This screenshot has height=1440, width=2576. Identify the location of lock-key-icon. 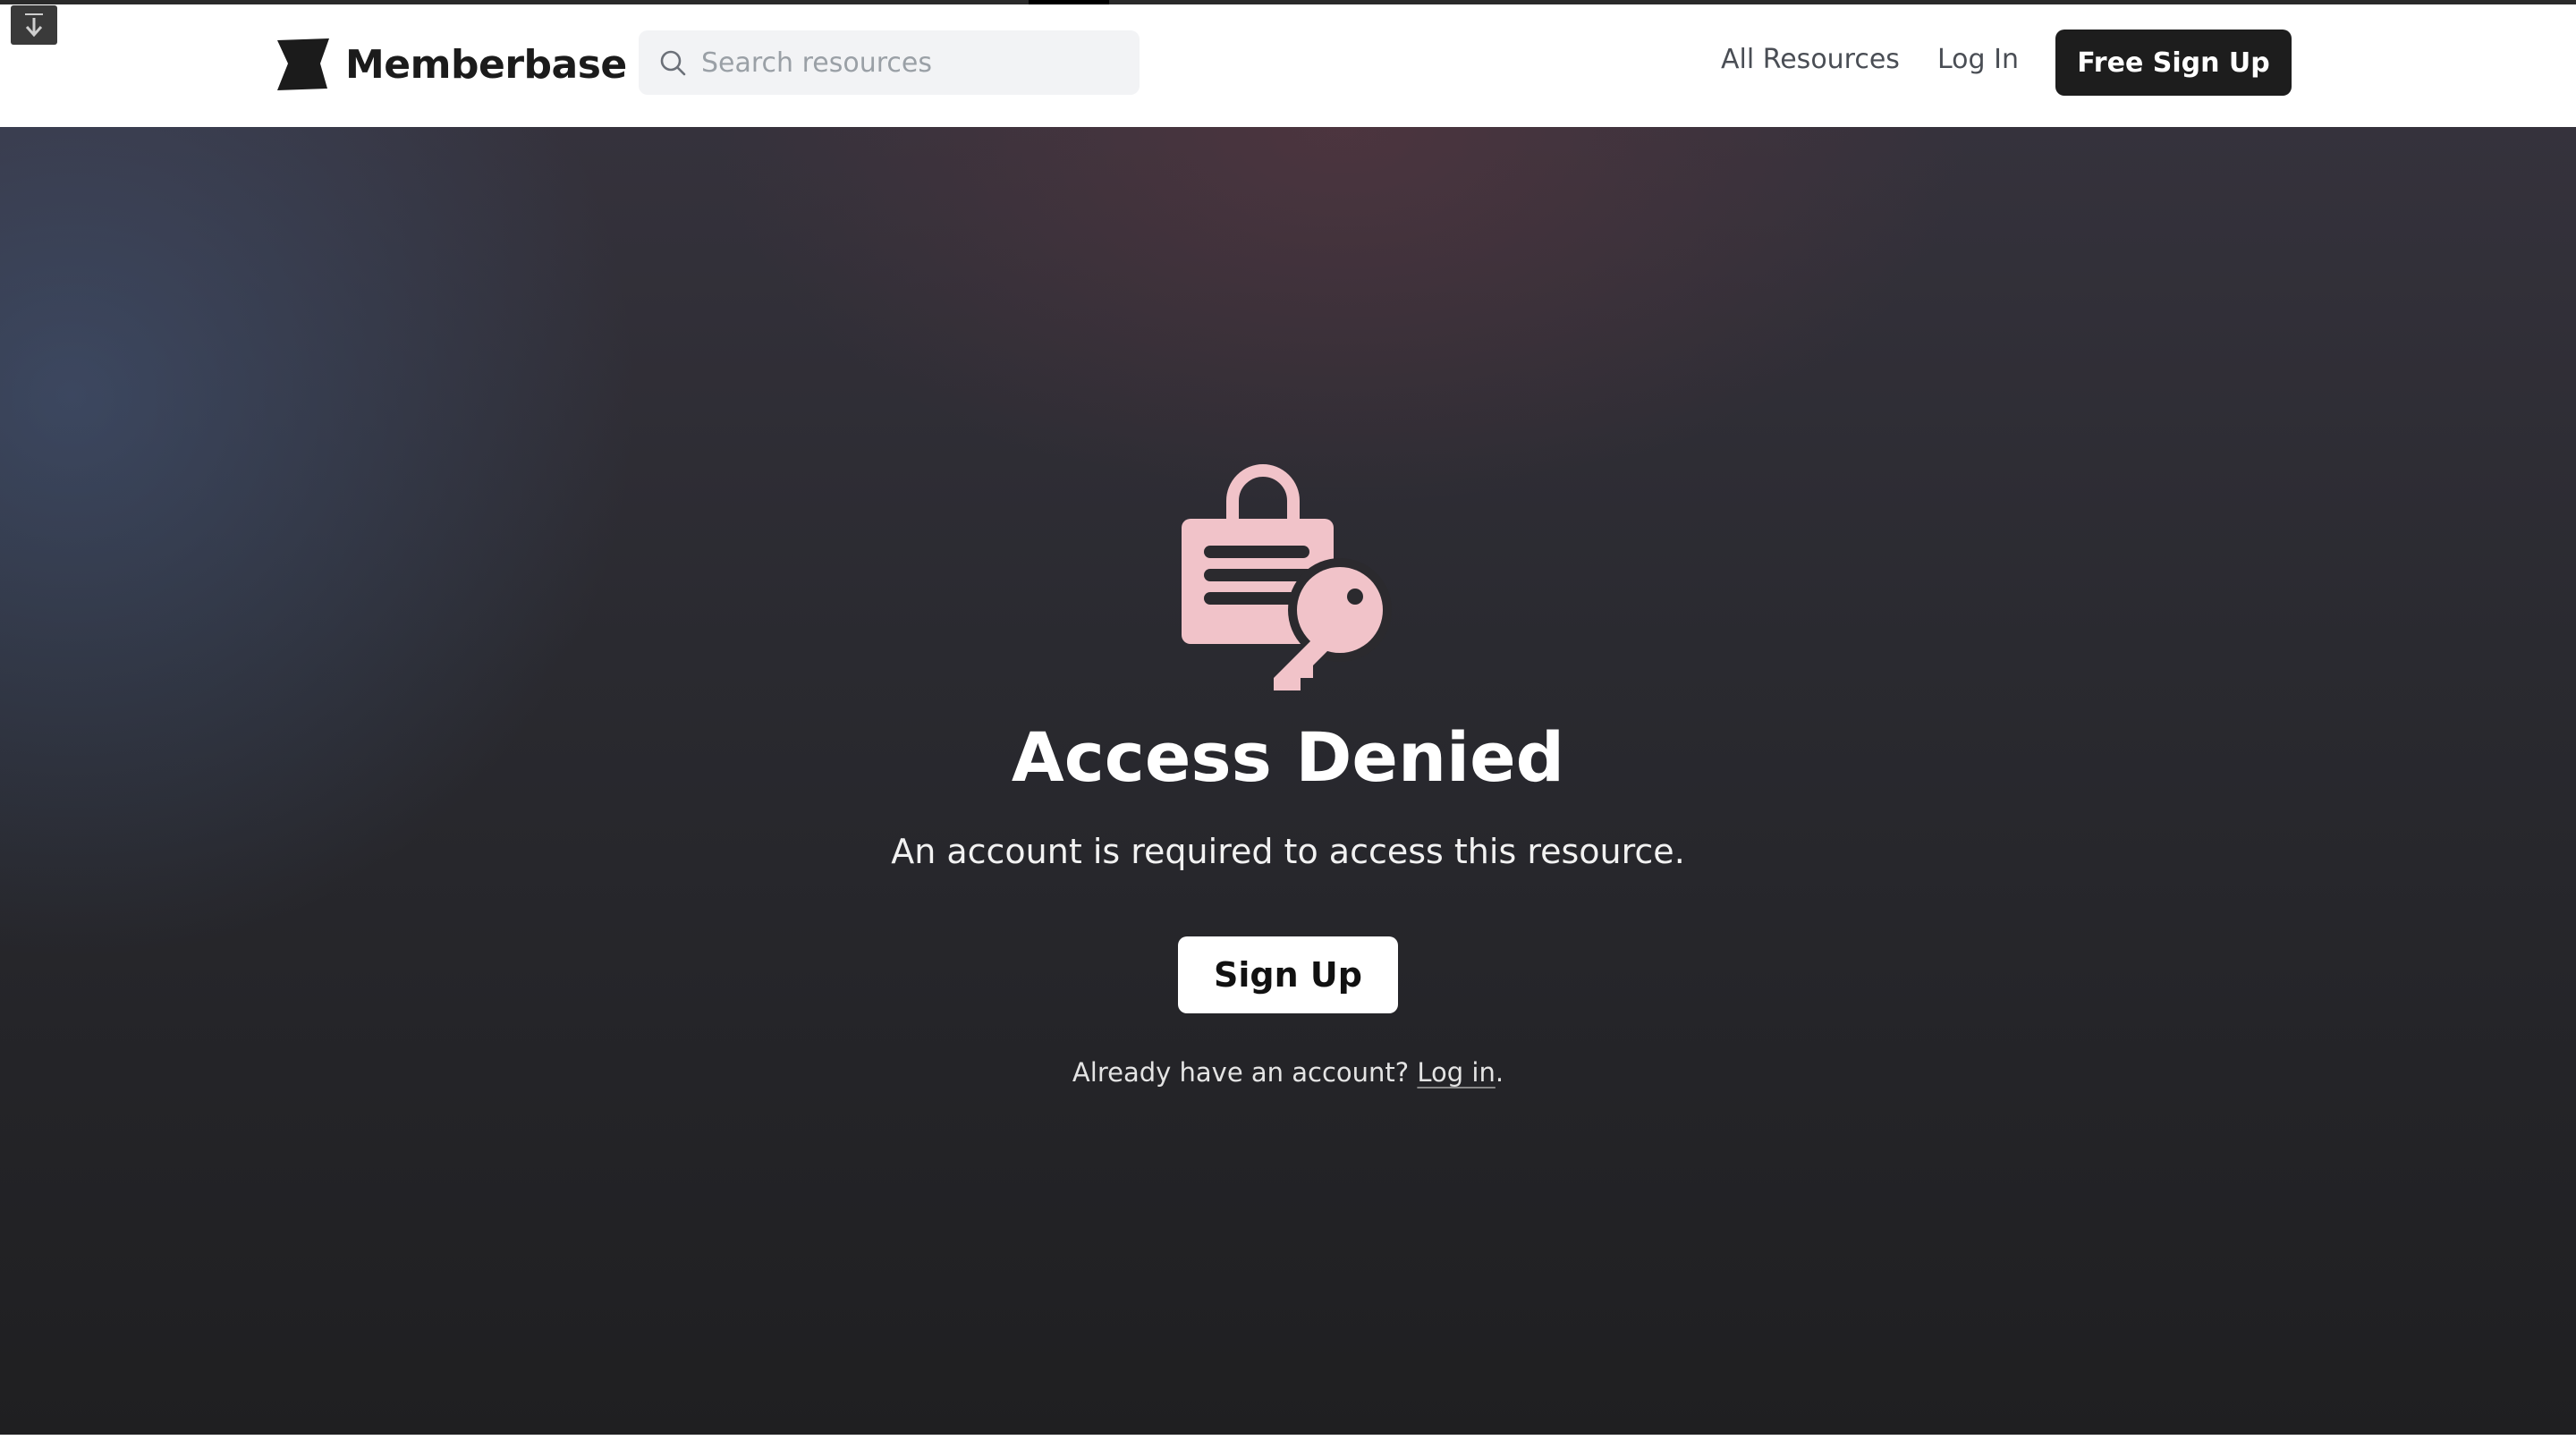
(1287, 577).